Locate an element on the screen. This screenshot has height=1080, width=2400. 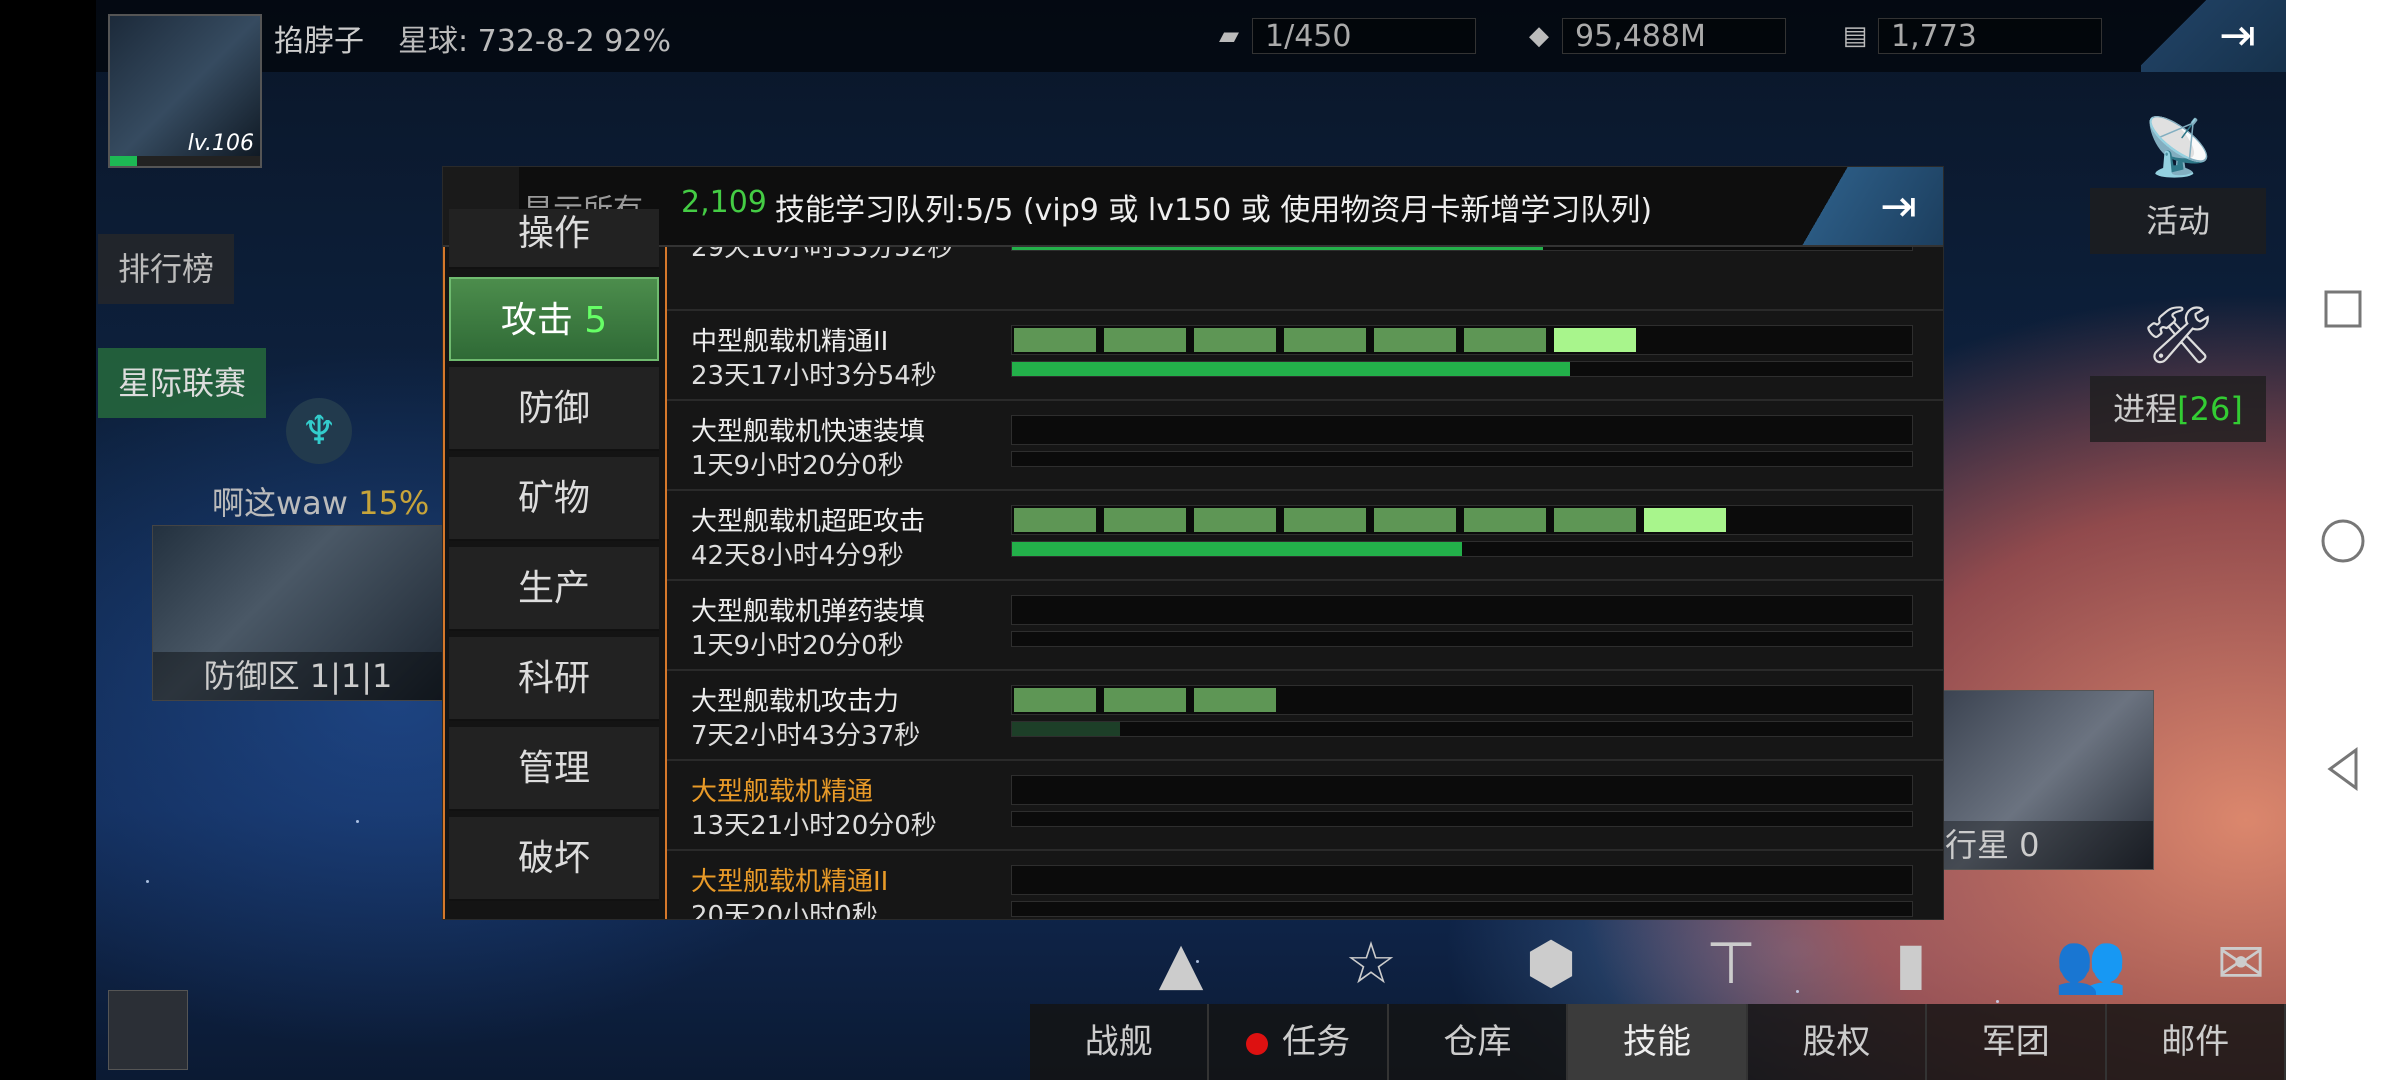
skill-name: 大型舰载机攻击力 is located at coordinates (795, 702).